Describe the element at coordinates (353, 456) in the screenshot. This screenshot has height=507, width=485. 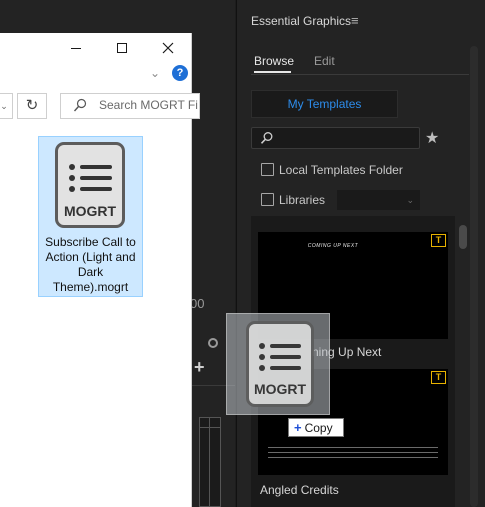
I see `credits-preview` at that location.